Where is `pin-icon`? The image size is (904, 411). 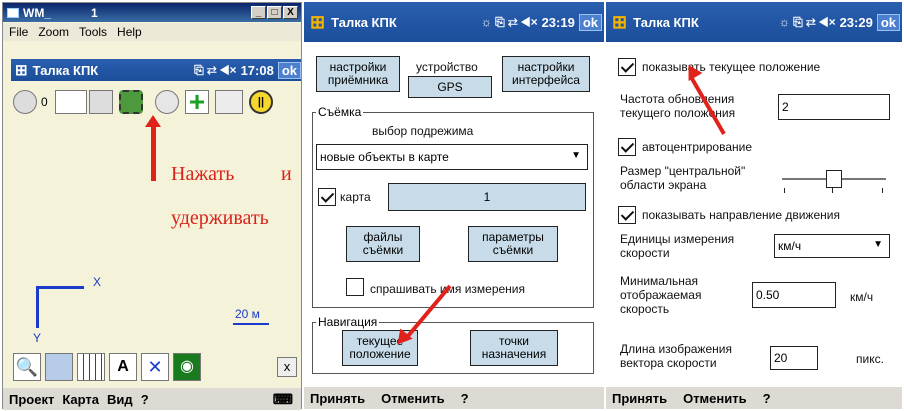
pin-icon is located at coordinates (101, 102).